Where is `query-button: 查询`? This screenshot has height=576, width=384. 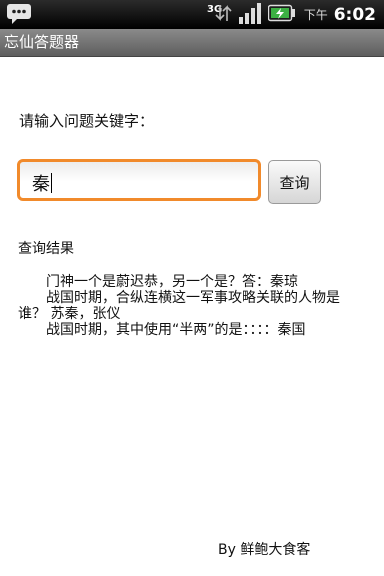 query-button: 查询 is located at coordinates (294, 182).